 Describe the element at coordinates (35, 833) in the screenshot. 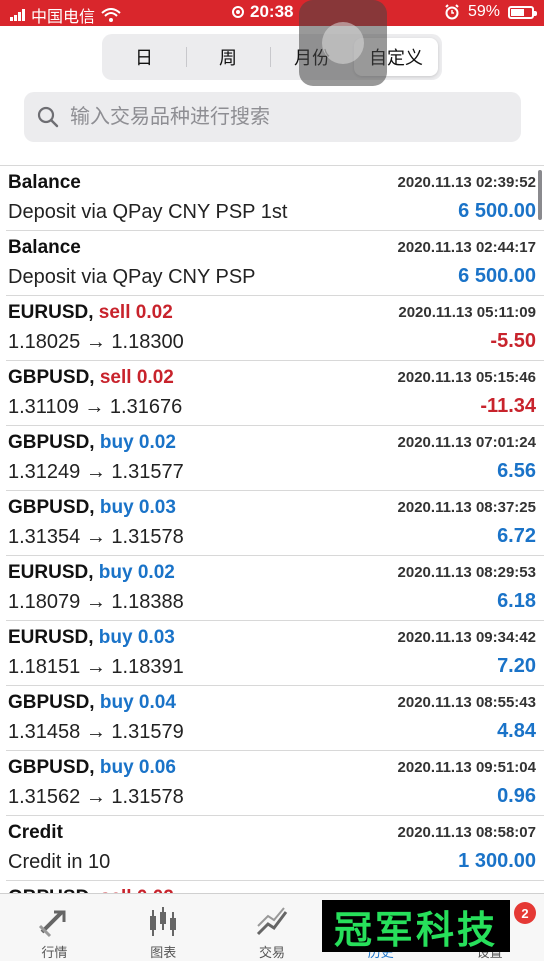

I see `row-title: Credit` at that location.